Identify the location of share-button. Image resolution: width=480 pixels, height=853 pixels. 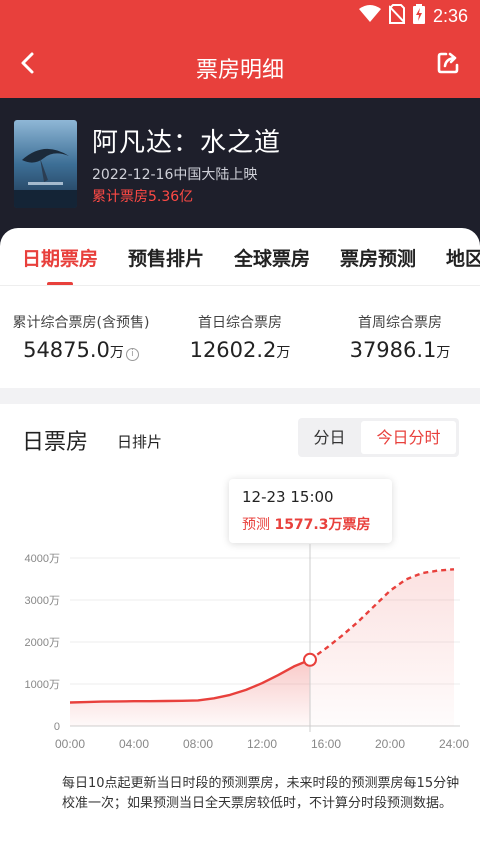
(448, 65).